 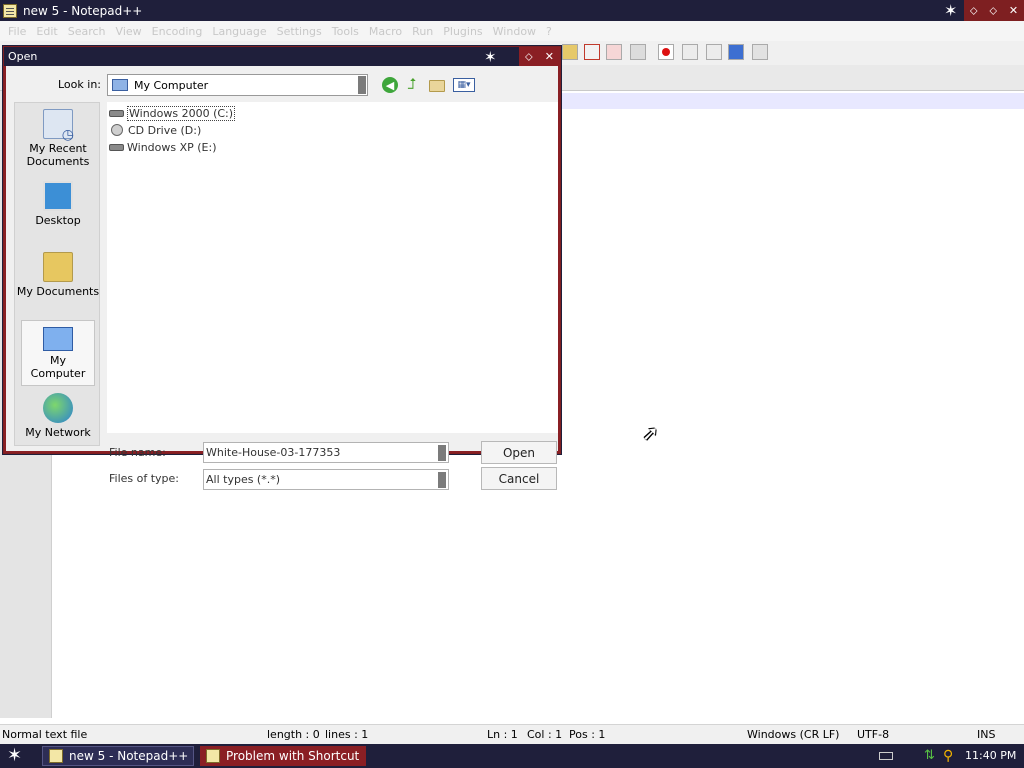 I want to click on menu-help: ?, so click(x=549, y=31).